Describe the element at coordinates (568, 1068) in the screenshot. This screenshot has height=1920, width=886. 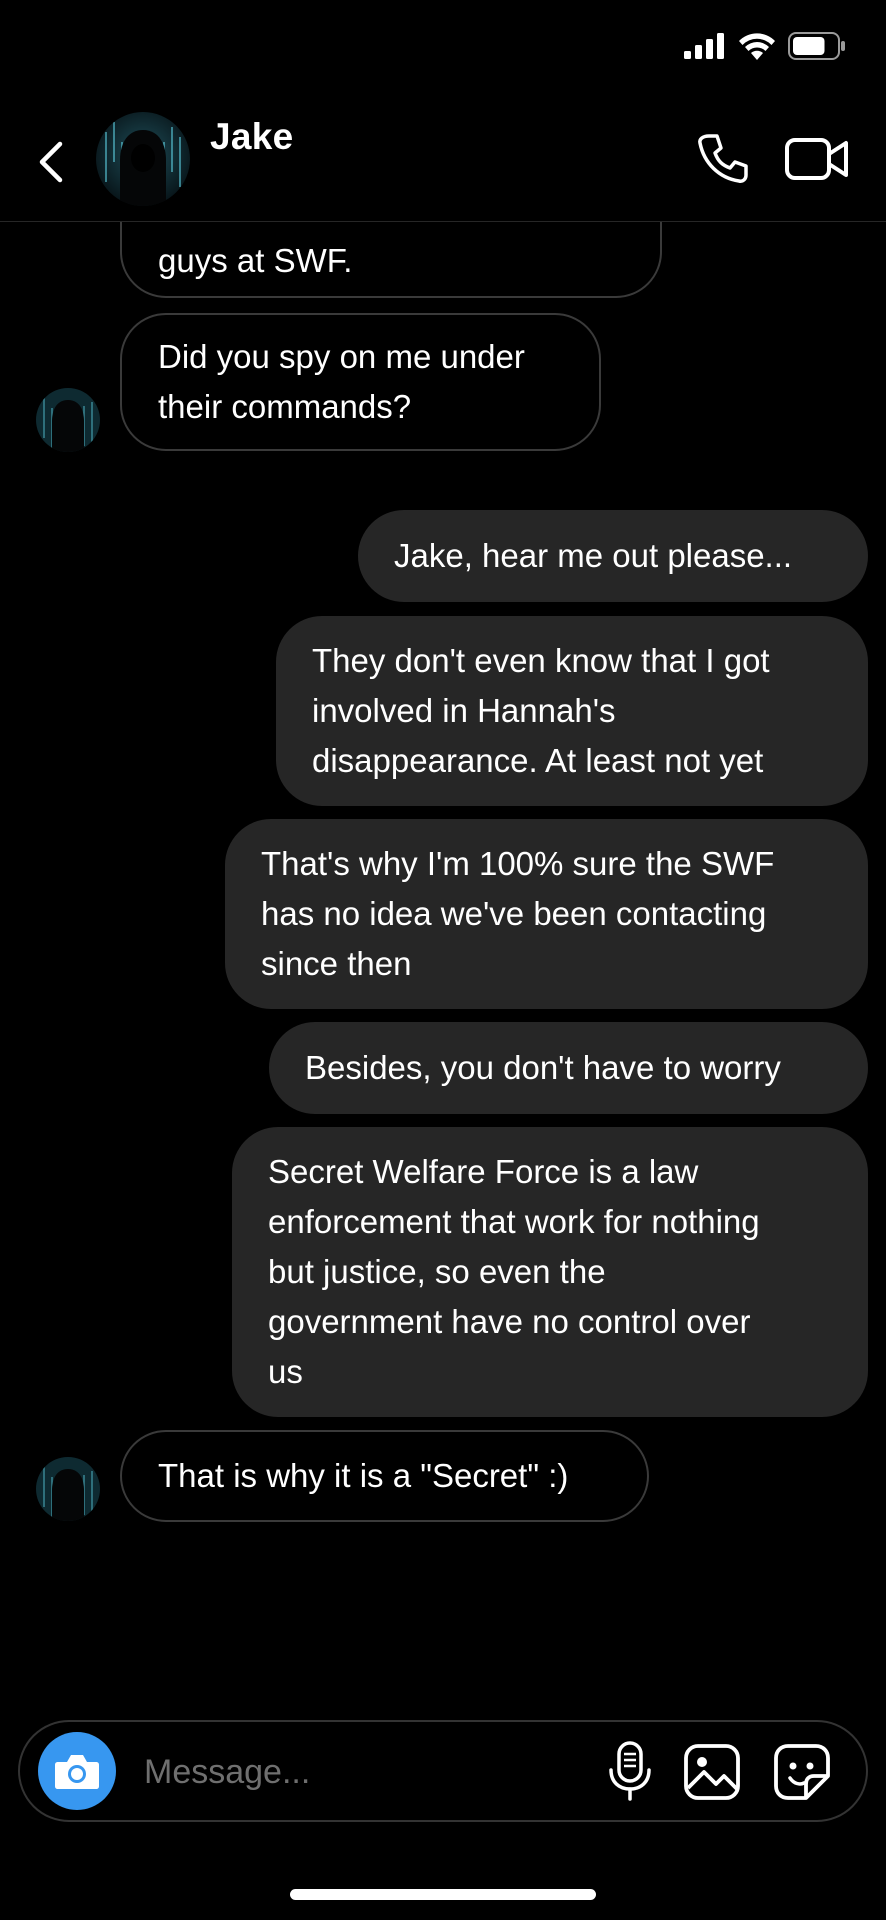
I see `message-bubble-outgoing: Besides, you don't have to worry` at that location.